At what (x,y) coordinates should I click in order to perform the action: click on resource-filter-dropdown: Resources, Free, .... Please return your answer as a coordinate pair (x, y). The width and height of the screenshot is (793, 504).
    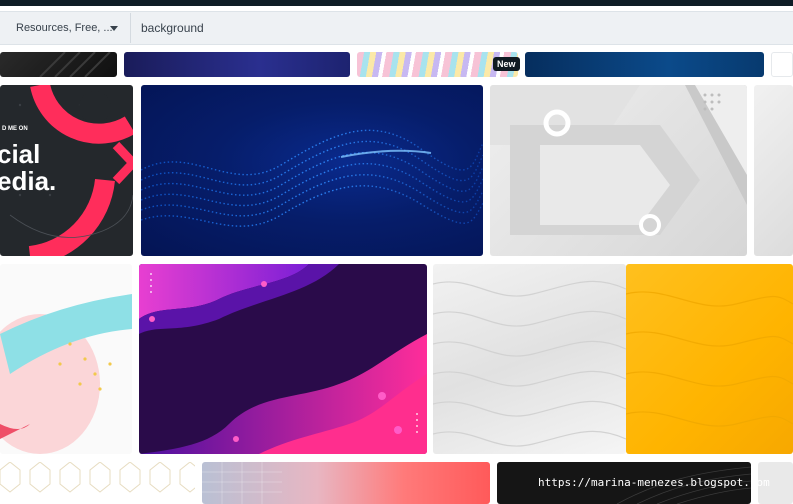
    Looking at the image, I should click on (67, 28).